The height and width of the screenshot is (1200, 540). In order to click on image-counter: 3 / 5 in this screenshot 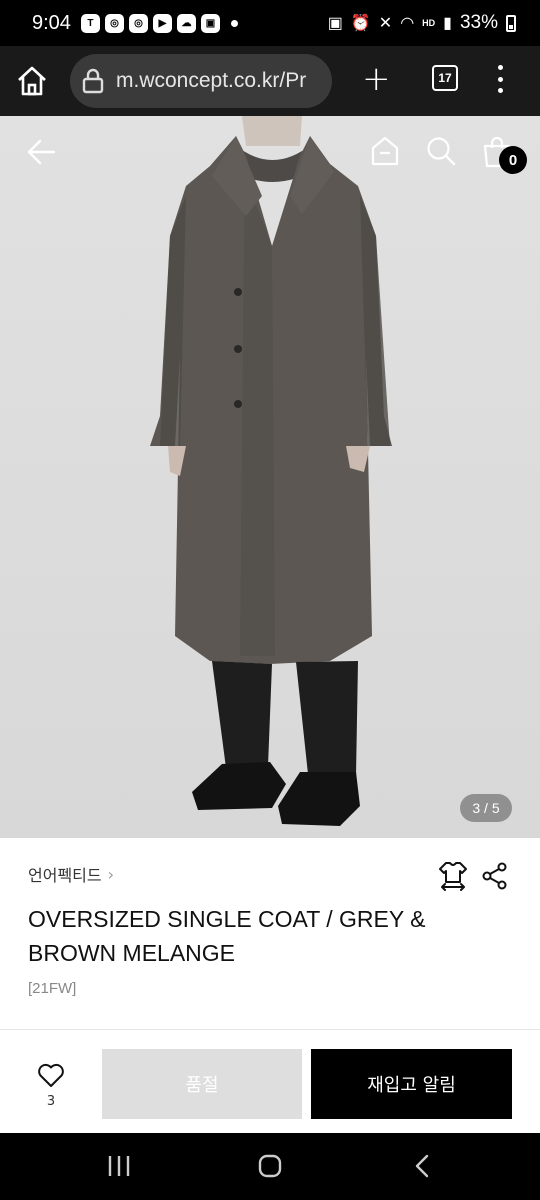, I will do `click(486, 808)`.